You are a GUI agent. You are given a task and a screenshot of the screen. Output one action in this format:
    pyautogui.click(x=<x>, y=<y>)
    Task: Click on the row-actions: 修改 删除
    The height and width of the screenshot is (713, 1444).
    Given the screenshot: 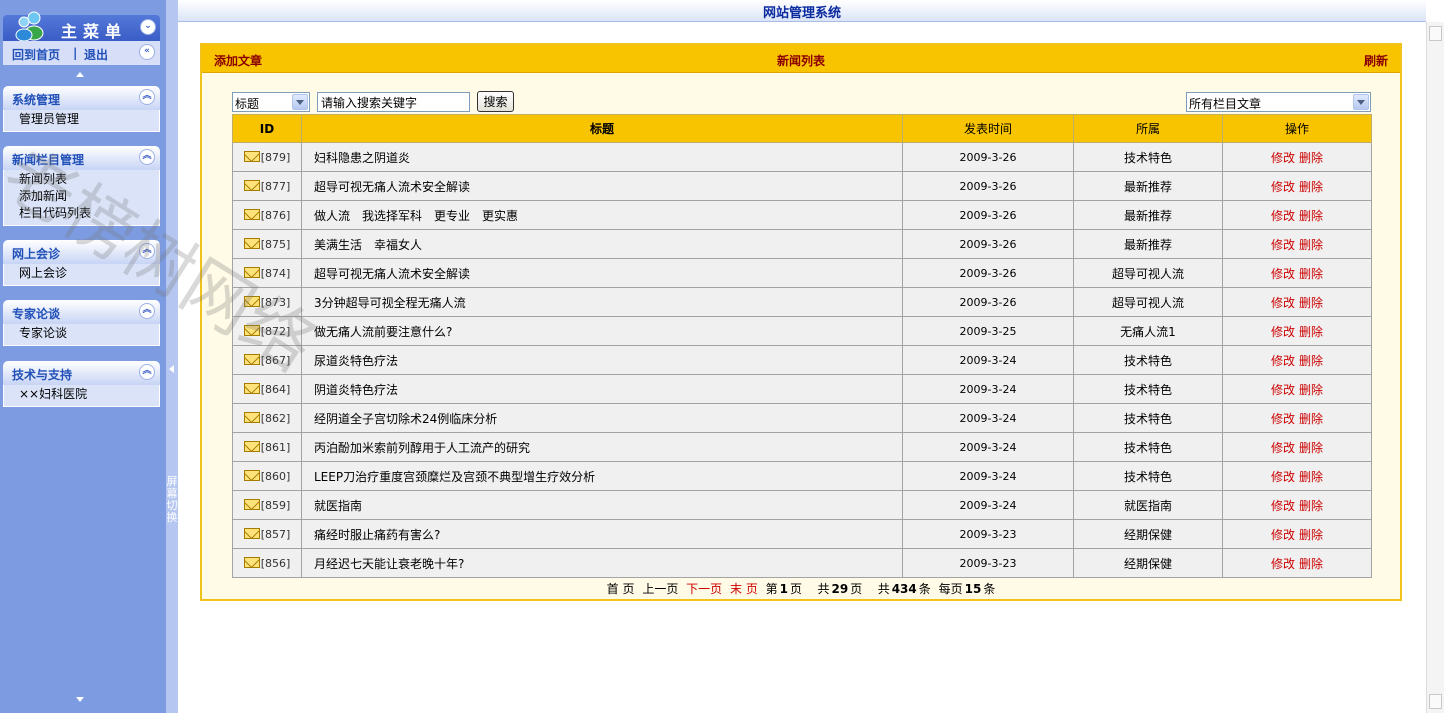 What is the action you would take?
    pyautogui.click(x=1297, y=505)
    